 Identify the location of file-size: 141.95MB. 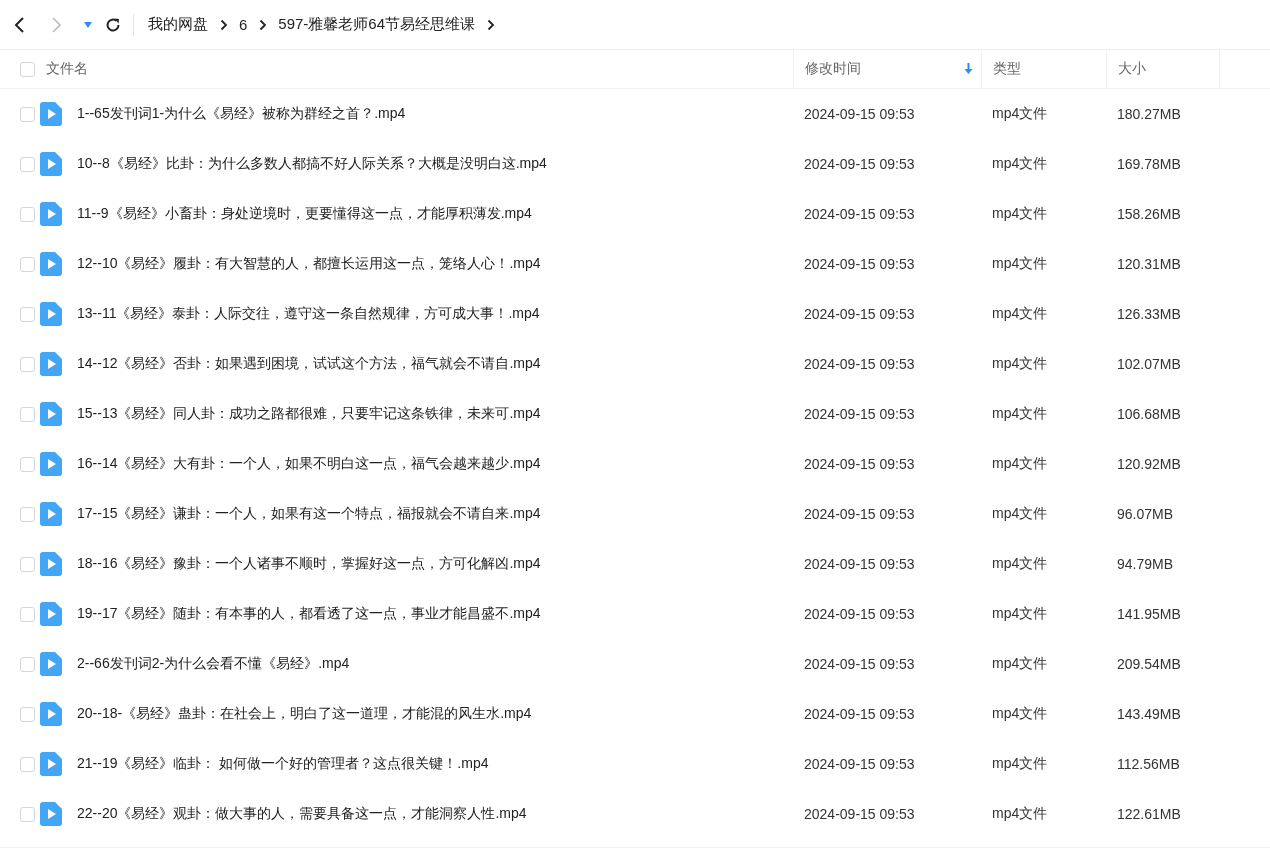
(1149, 614).